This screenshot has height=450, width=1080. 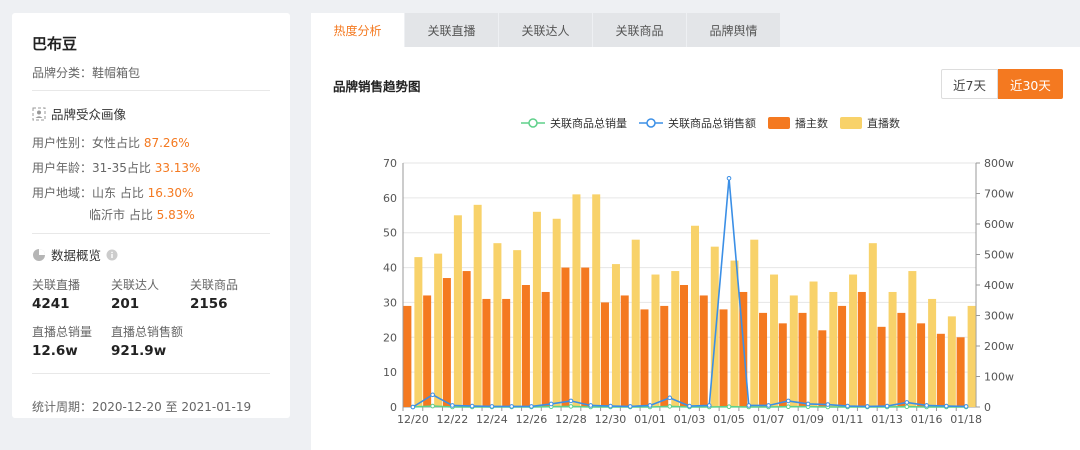 I want to click on x-tick-label: 12/22, so click(x=453, y=419).